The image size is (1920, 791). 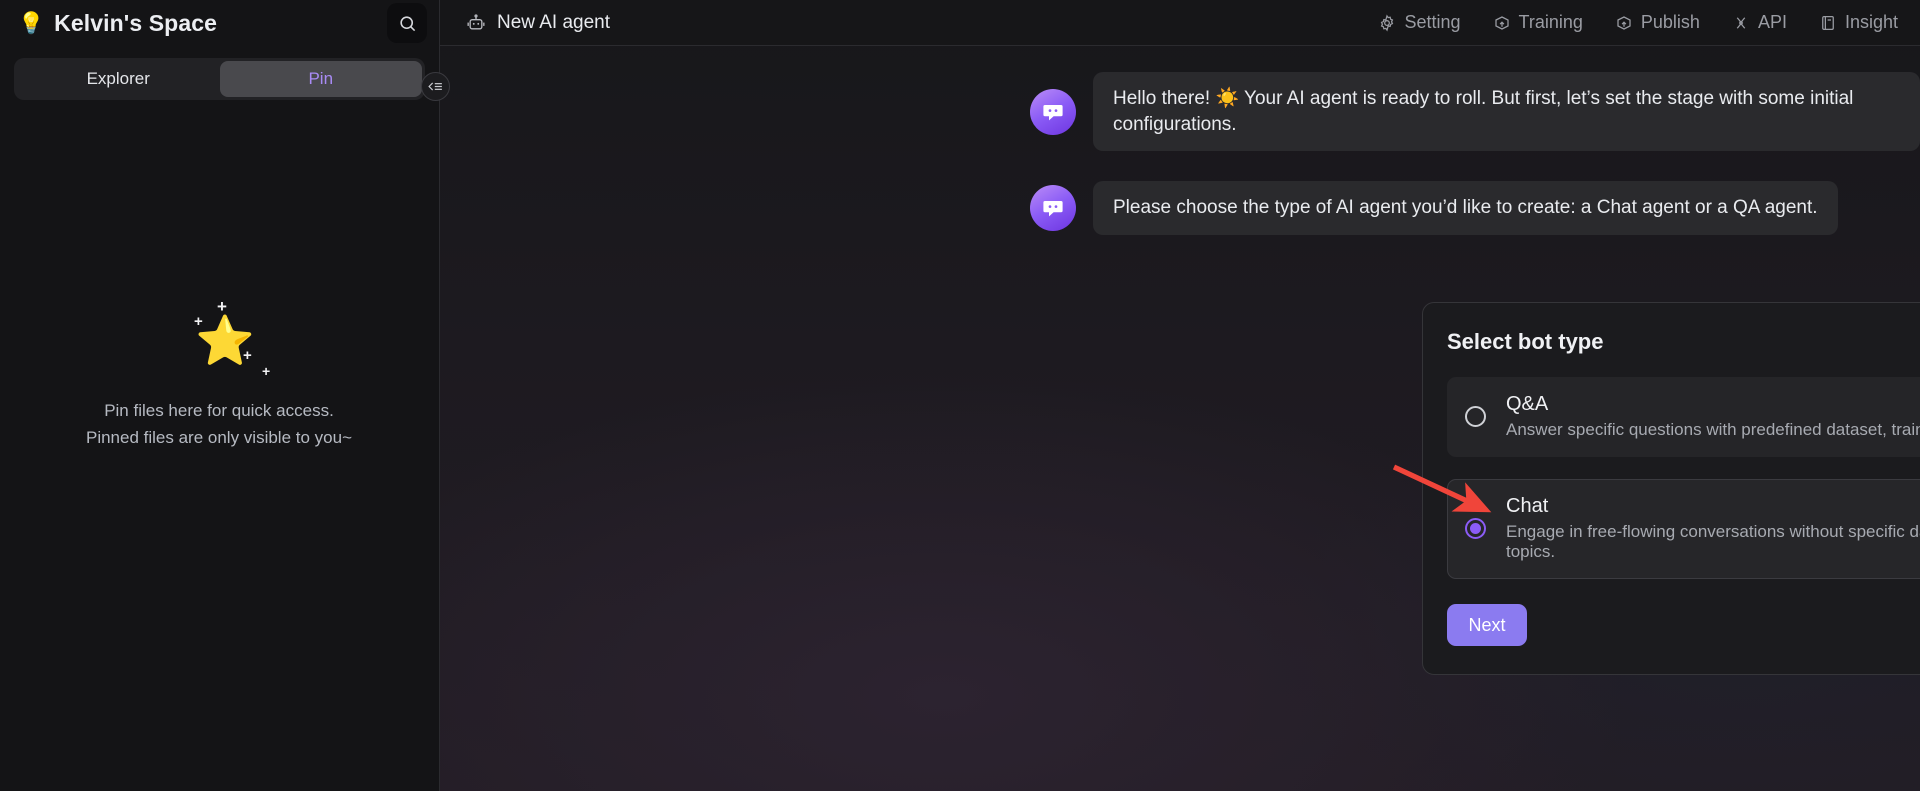 What do you see at coordinates (1475, 416) in the screenshot?
I see `radio-qa` at bounding box center [1475, 416].